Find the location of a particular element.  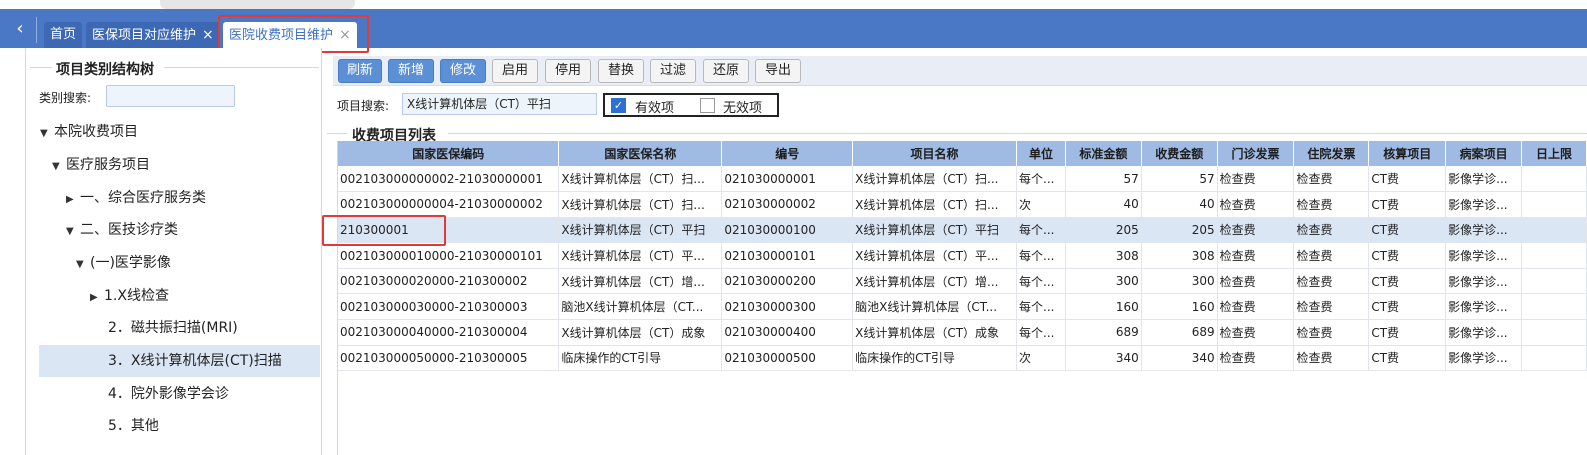

filter-button: 过滤 is located at coordinates (673, 71).